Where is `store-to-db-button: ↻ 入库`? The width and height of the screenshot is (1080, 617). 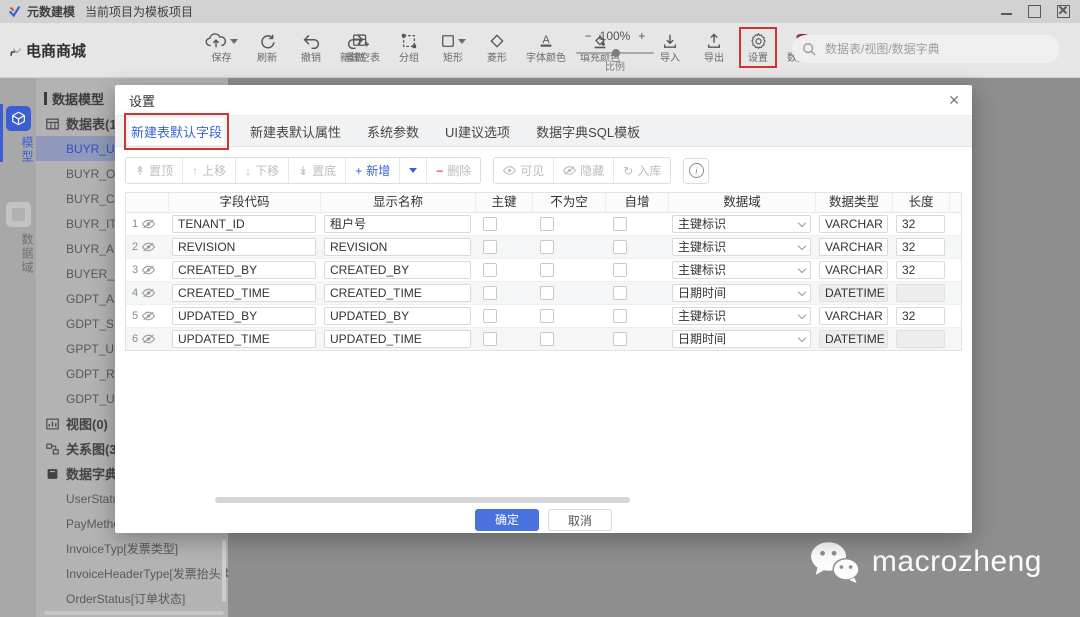
store-to-db-button: ↻ 入库 is located at coordinates (641, 170).